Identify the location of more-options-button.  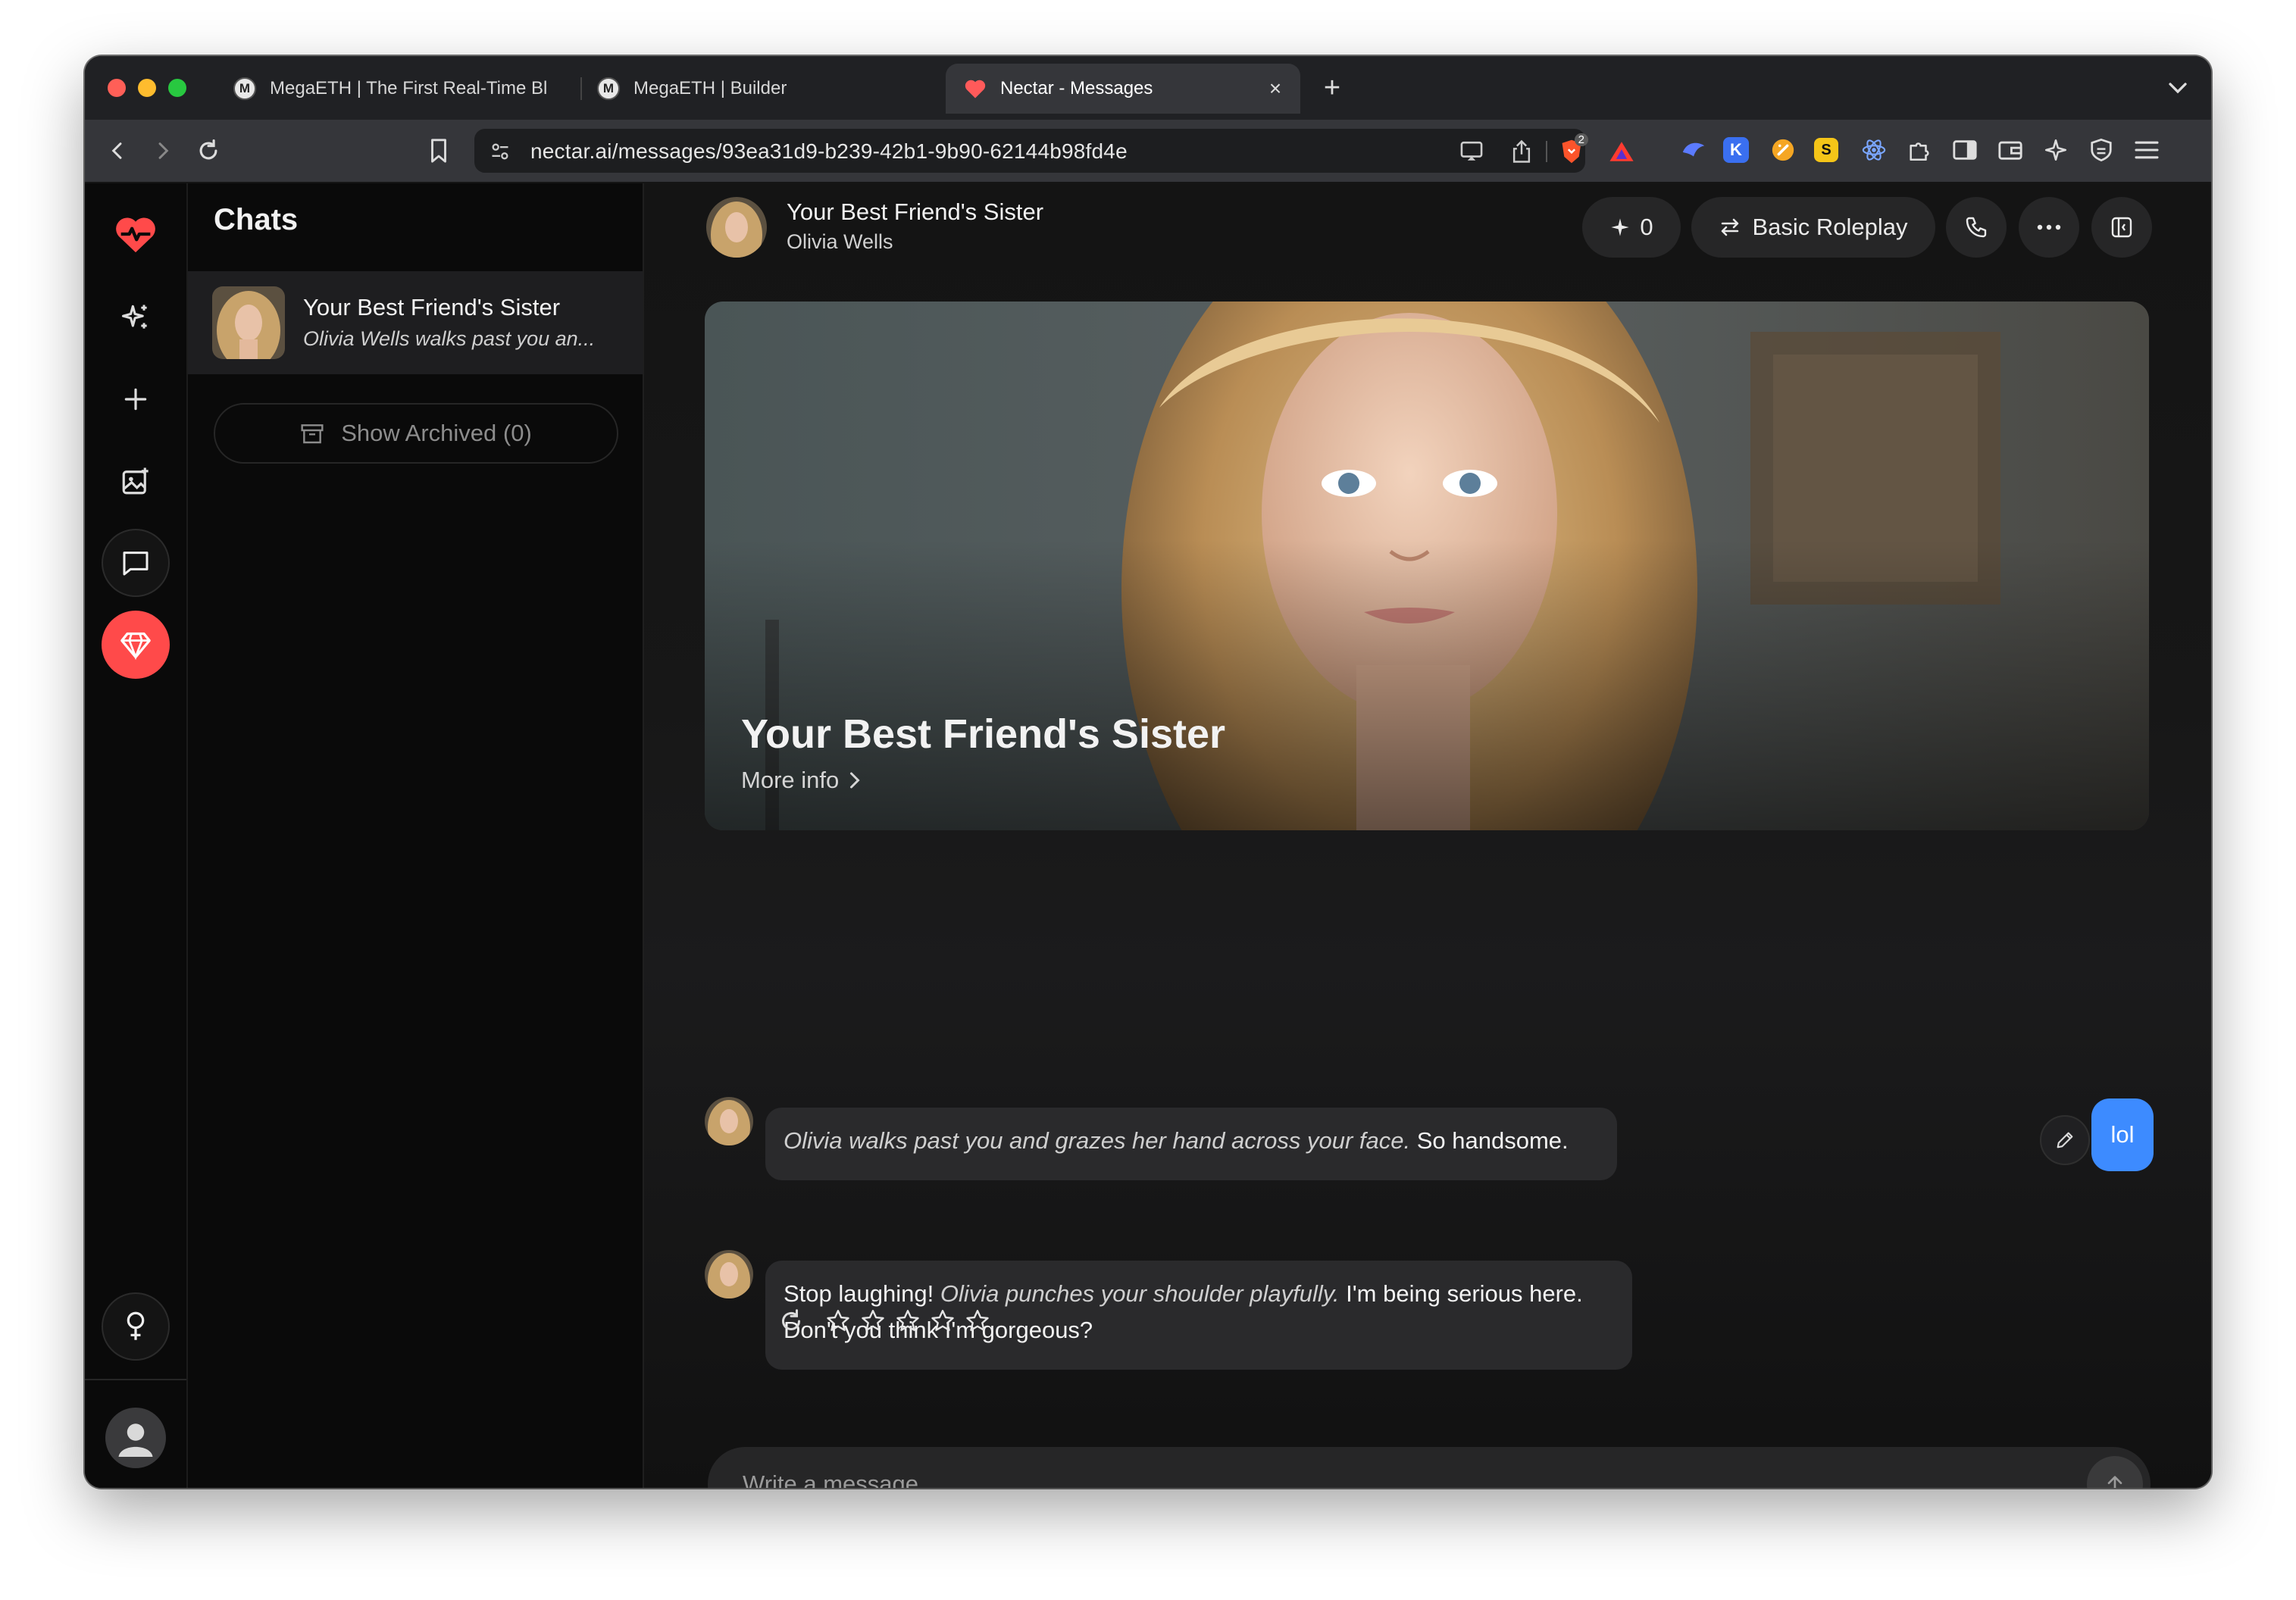
(2049, 227).